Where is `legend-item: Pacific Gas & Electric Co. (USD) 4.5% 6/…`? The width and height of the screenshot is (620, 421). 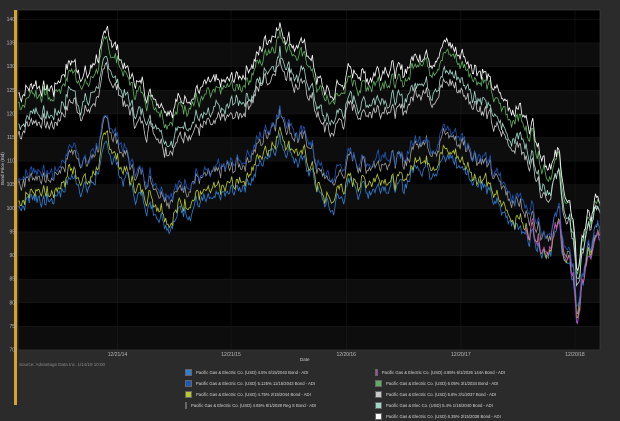
legend-item: Pacific Gas & Electric Co. (USD) 4.5% 6/… is located at coordinates (250, 372).